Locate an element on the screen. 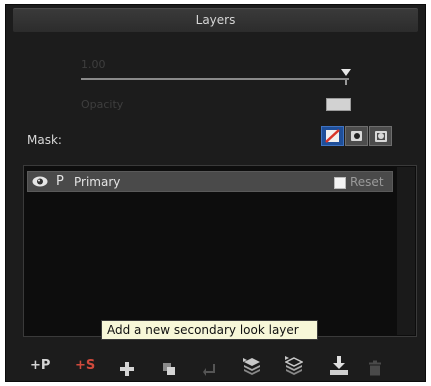  flatten-layers-icon is located at coordinates (294, 366).